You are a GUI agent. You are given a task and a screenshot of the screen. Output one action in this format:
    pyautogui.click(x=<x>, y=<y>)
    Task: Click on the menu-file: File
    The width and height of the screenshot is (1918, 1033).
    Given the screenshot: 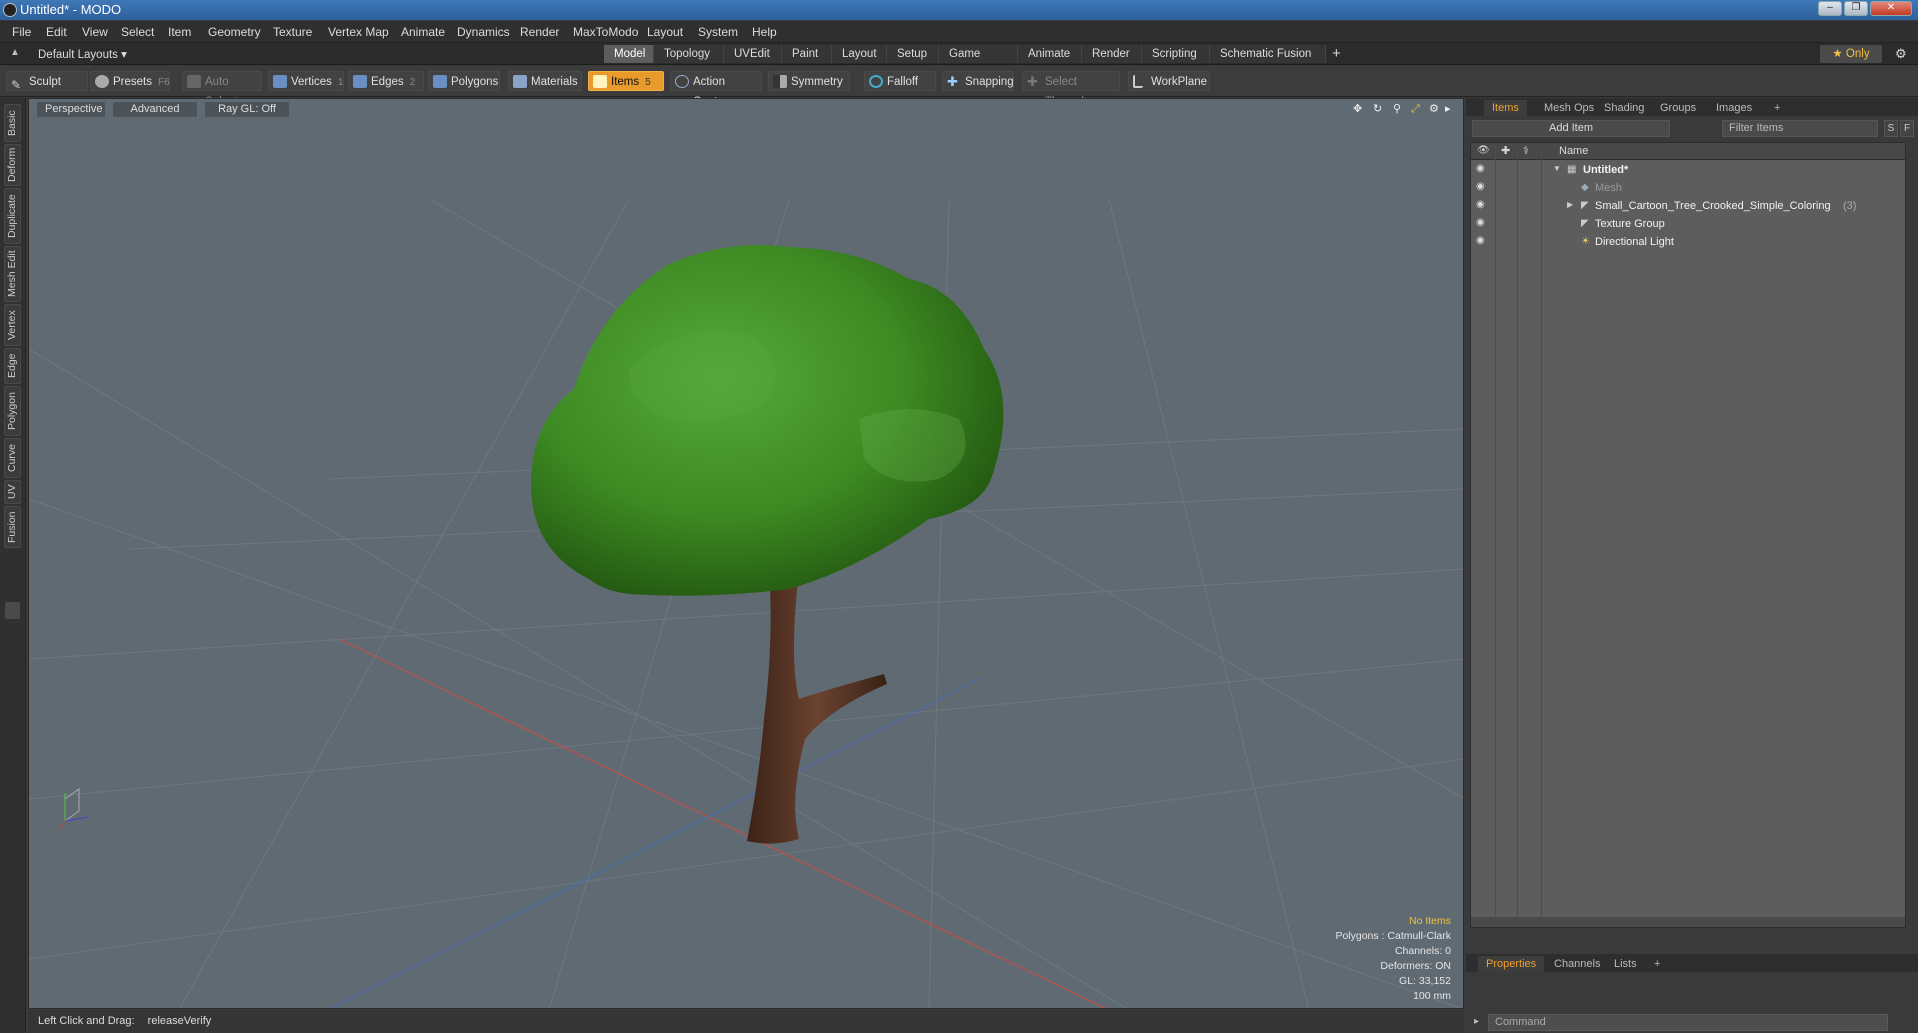 What is the action you would take?
    pyautogui.click(x=21, y=32)
    